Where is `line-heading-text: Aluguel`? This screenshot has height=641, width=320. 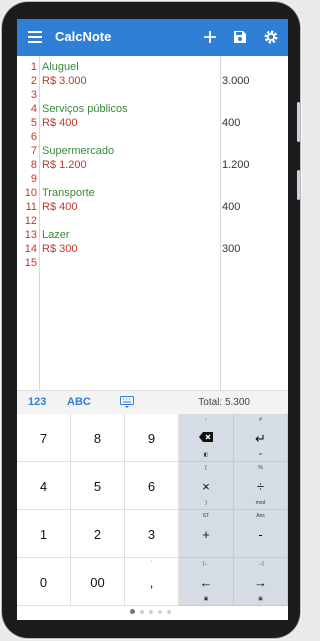
line-heading-text: Aluguel is located at coordinates (60, 67).